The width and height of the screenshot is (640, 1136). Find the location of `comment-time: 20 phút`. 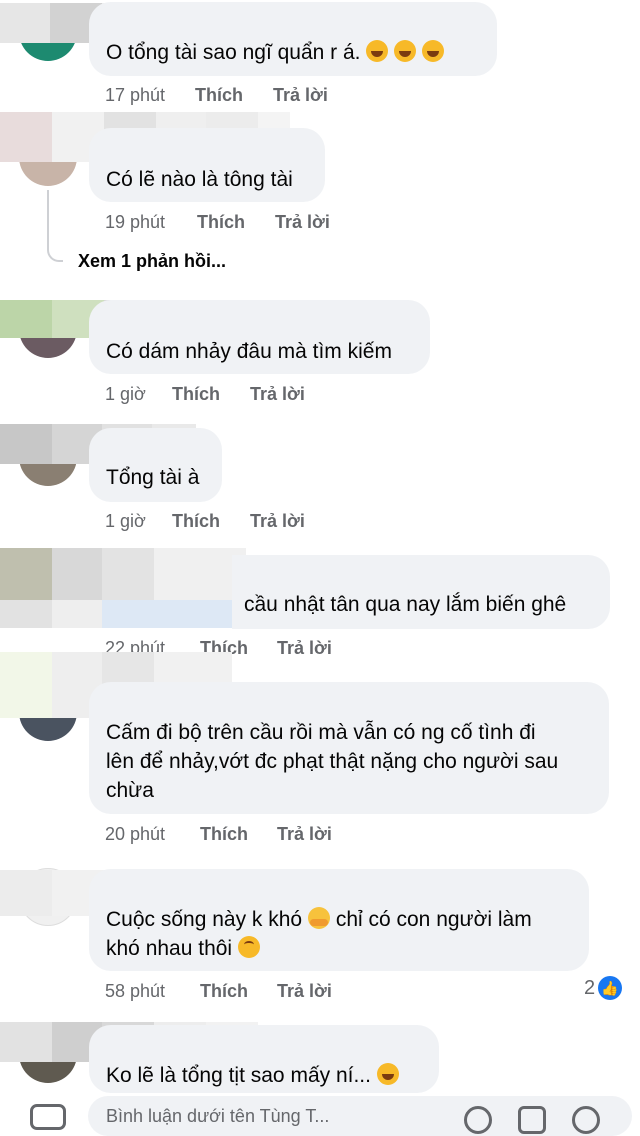

comment-time: 20 phút is located at coordinates (135, 834).